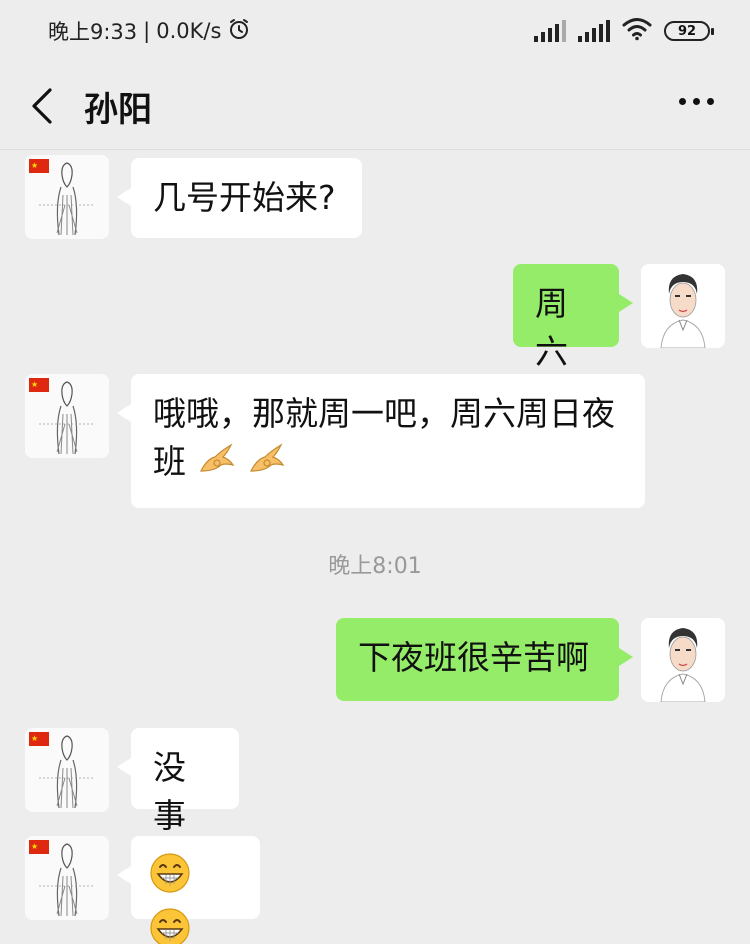 The width and height of the screenshot is (750, 944). I want to click on signal-strength-icon, so click(550, 31).